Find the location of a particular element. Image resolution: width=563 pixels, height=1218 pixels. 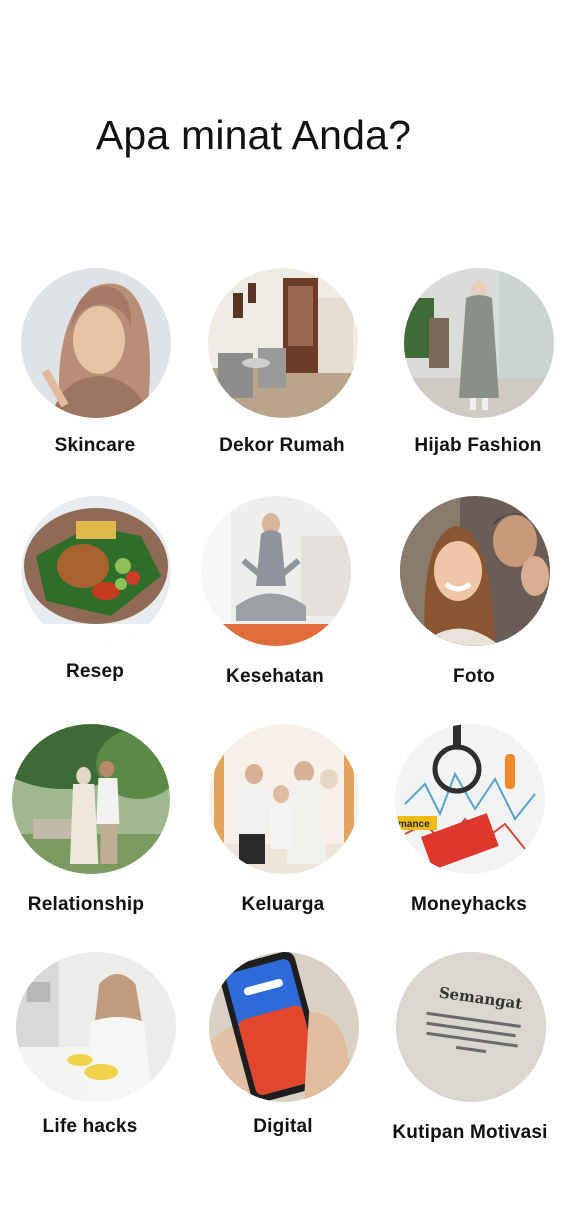

digital-image is located at coordinates (284, 1027).